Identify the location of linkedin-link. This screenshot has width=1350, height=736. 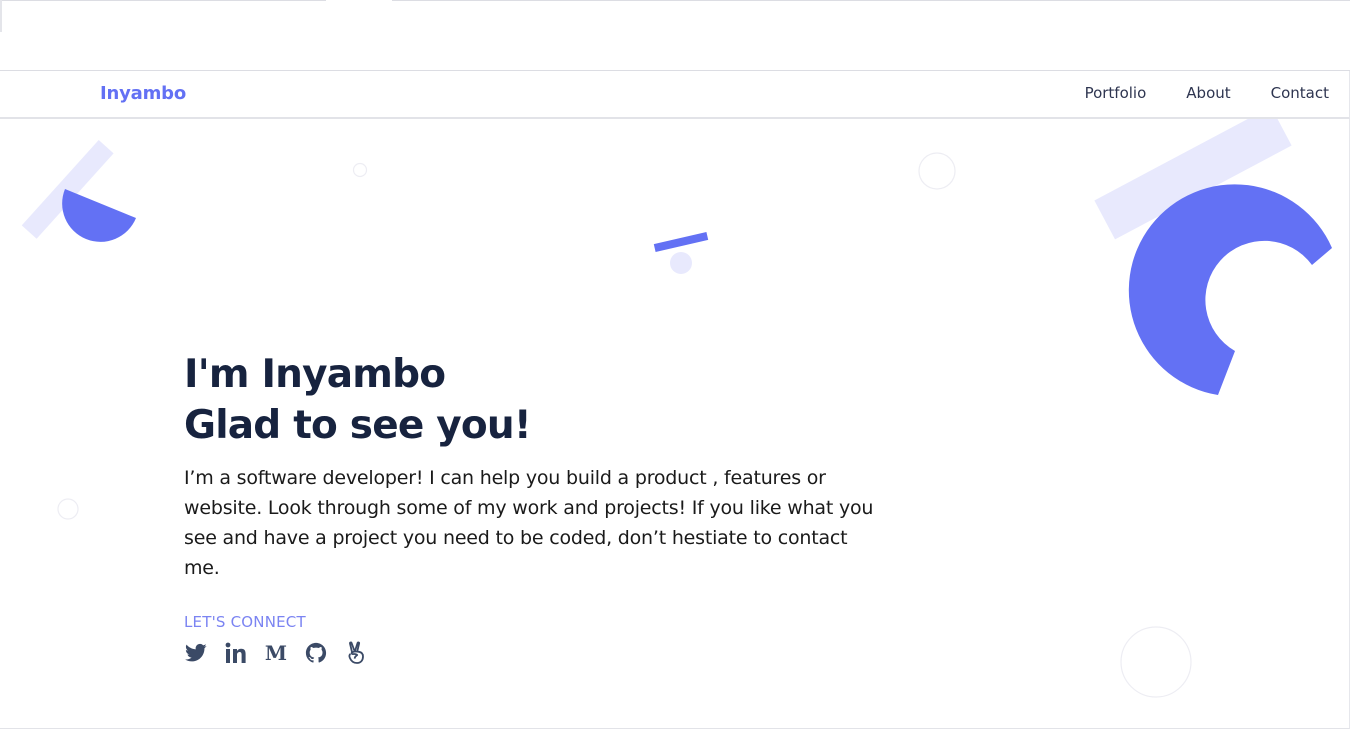
(236, 653).